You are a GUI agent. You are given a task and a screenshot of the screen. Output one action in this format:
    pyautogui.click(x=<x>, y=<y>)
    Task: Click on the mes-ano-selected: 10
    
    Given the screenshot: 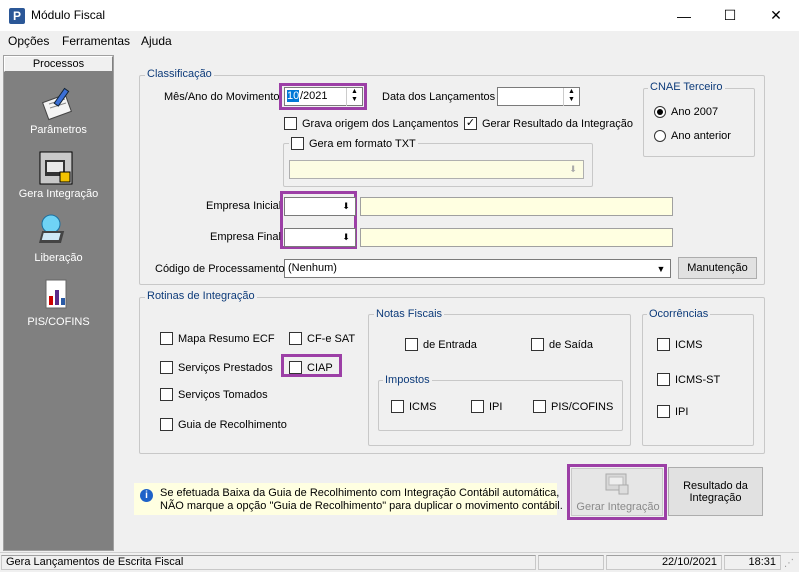 What is the action you would take?
    pyautogui.click(x=293, y=96)
    